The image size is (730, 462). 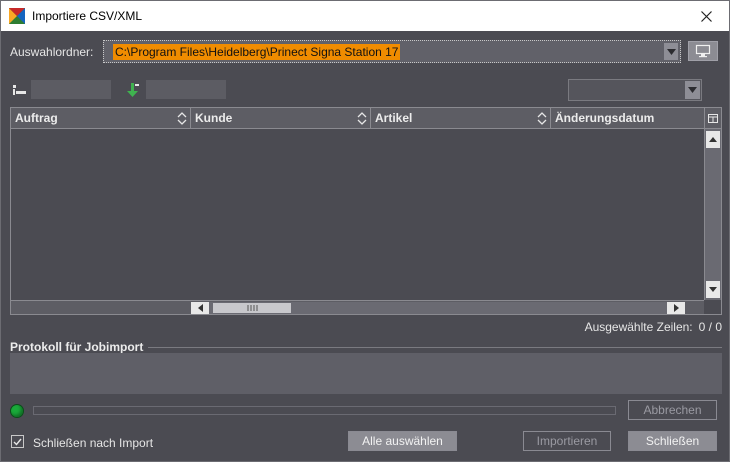 What do you see at coordinates (324, 410) in the screenshot?
I see `import-progress-bar` at bounding box center [324, 410].